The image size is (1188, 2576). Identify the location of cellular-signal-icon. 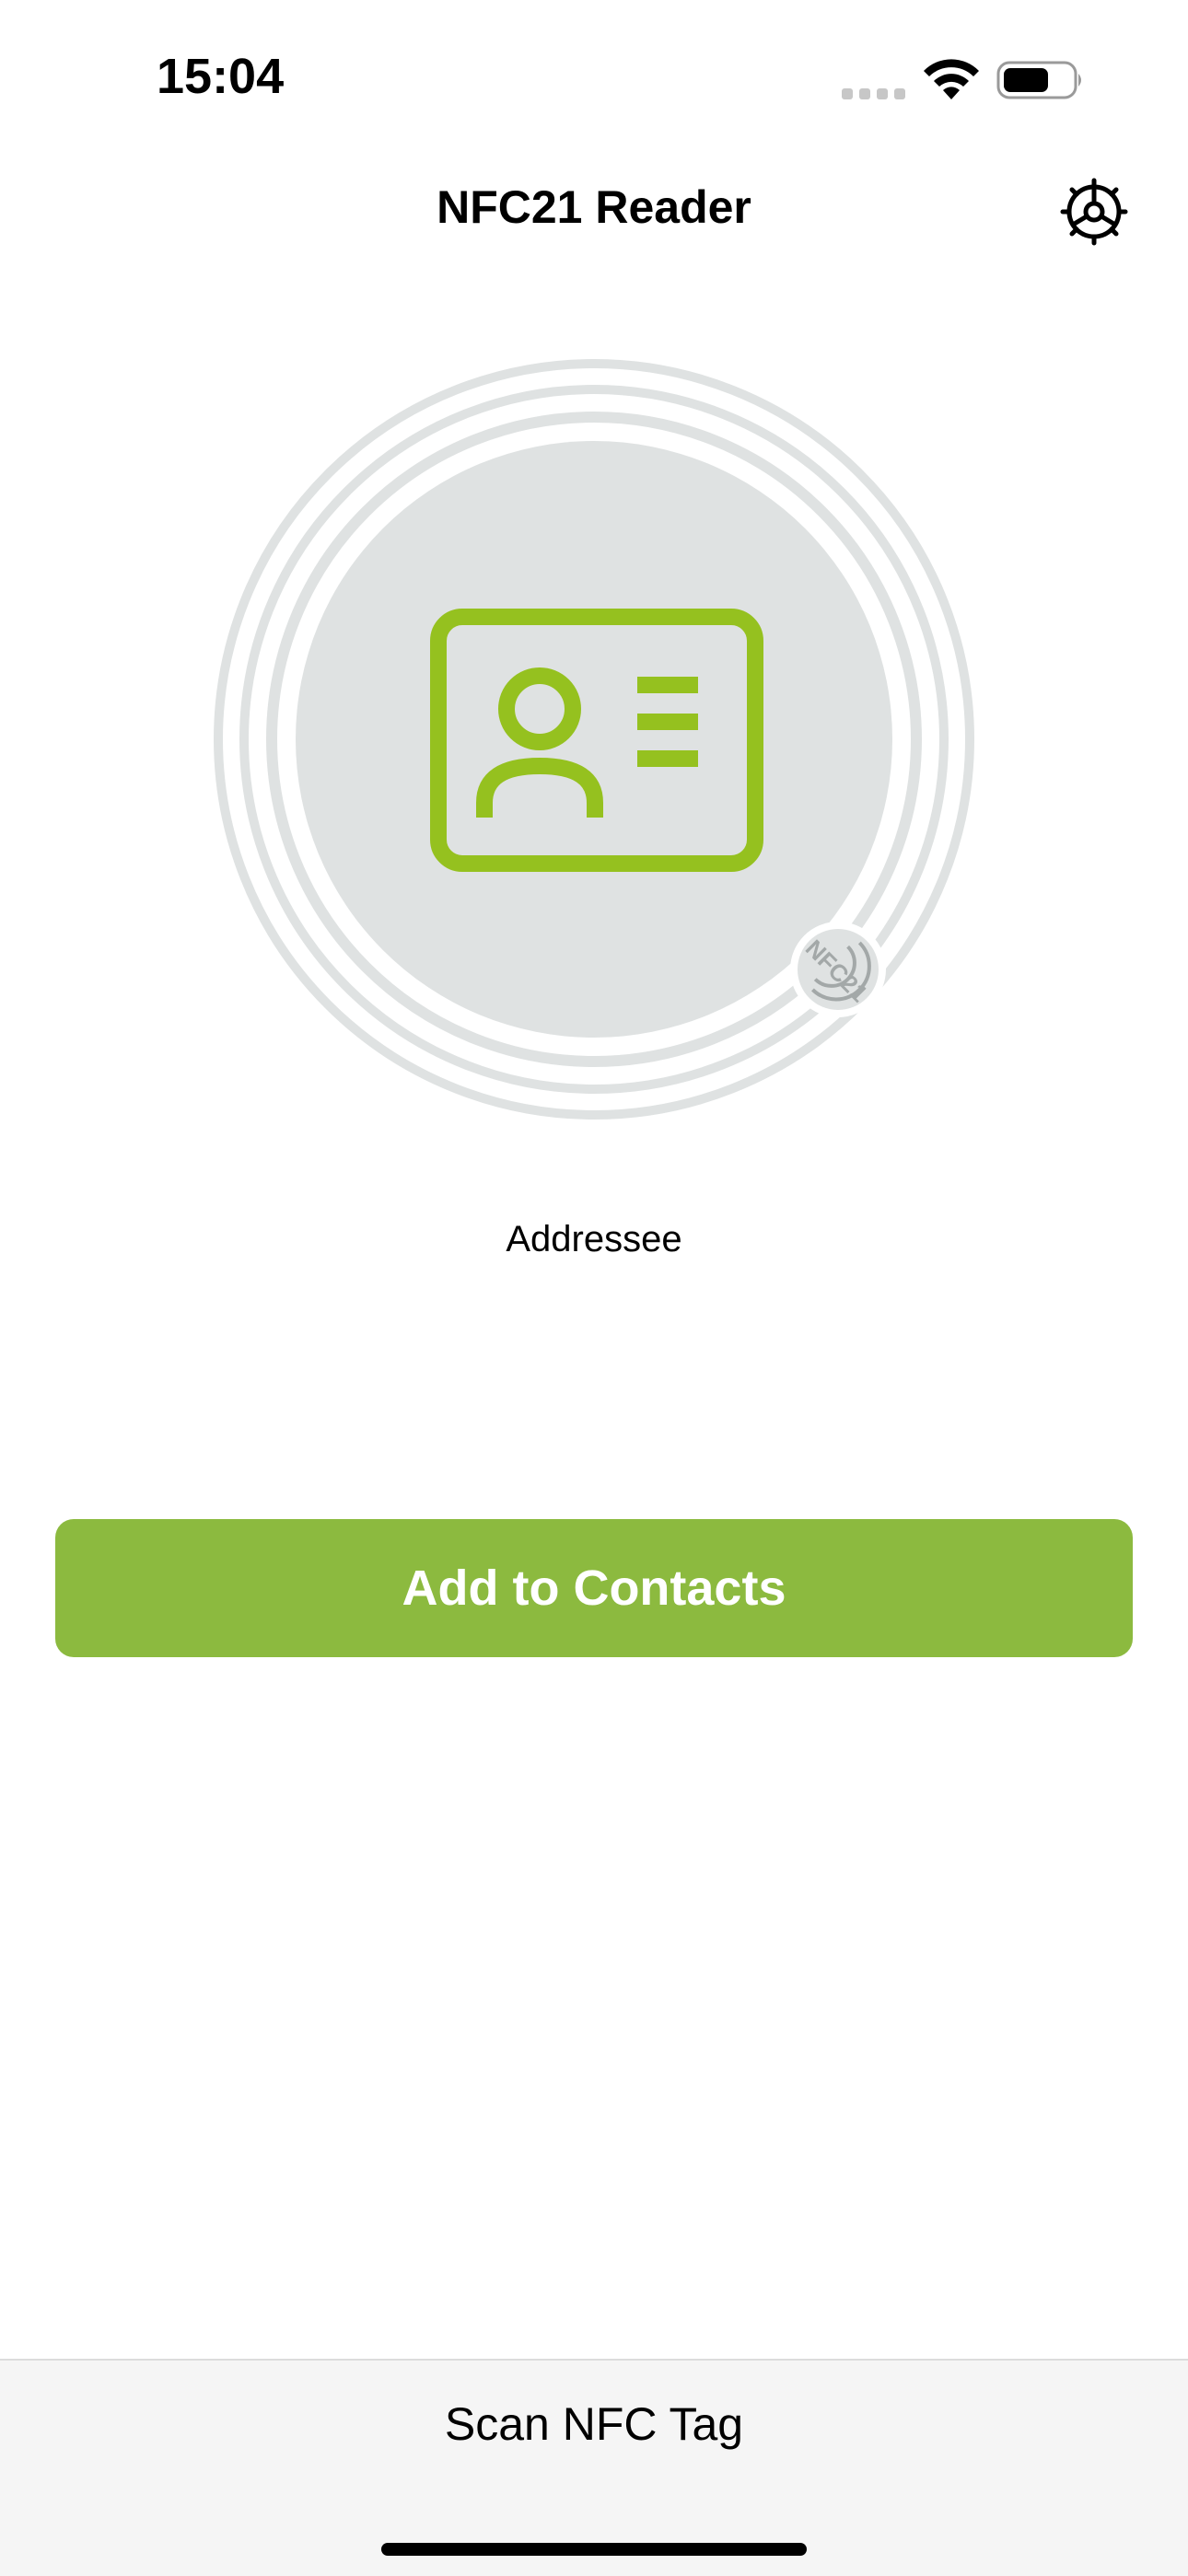
(873, 93).